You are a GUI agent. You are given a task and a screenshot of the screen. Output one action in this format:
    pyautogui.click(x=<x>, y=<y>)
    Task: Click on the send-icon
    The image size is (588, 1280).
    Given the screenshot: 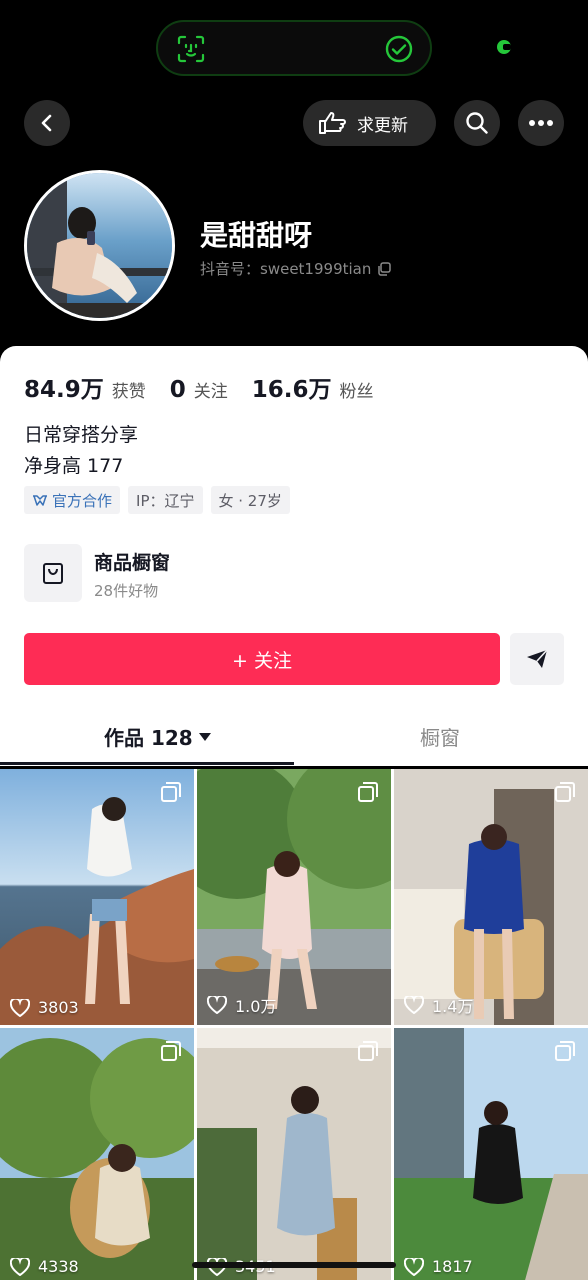 What is the action you would take?
    pyautogui.click(x=537, y=658)
    